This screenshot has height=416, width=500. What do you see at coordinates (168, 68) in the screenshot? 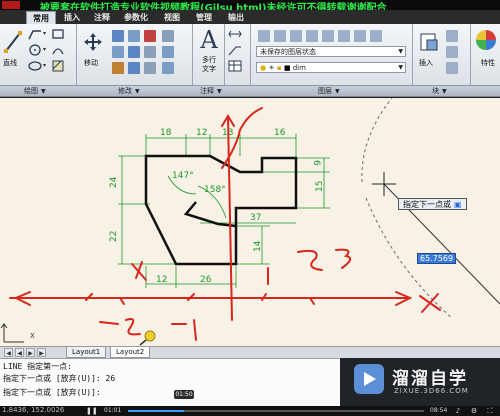
I see `align-icon` at bounding box center [168, 68].